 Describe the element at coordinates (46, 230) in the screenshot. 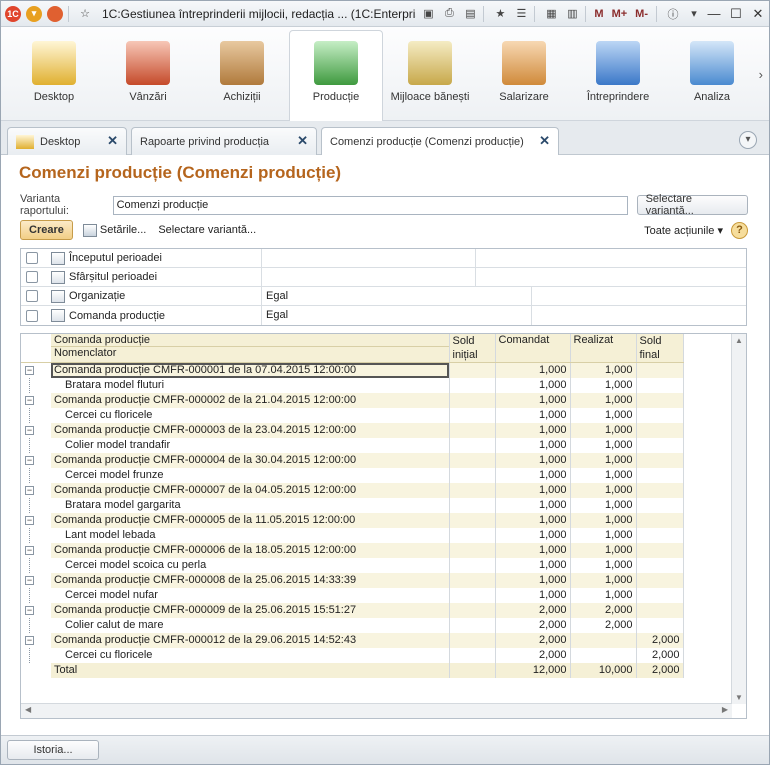

I see `create-button: Creare` at that location.